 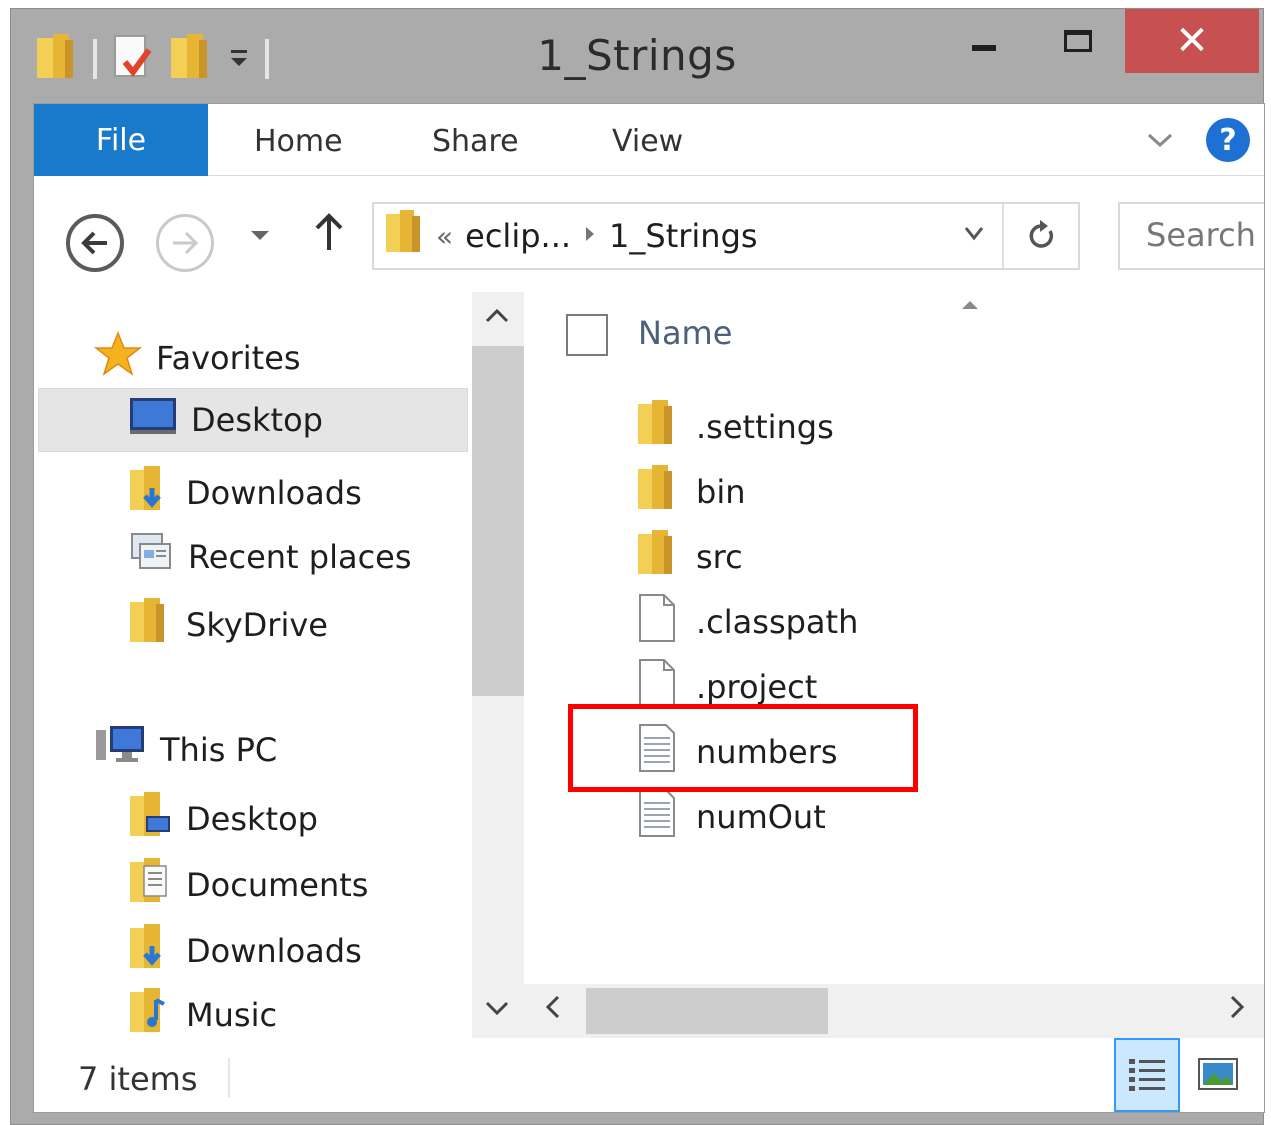 What do you see at coordinates (118, 358) in the screenshot?
I see `star-icon` at bounding box center [118, 358].